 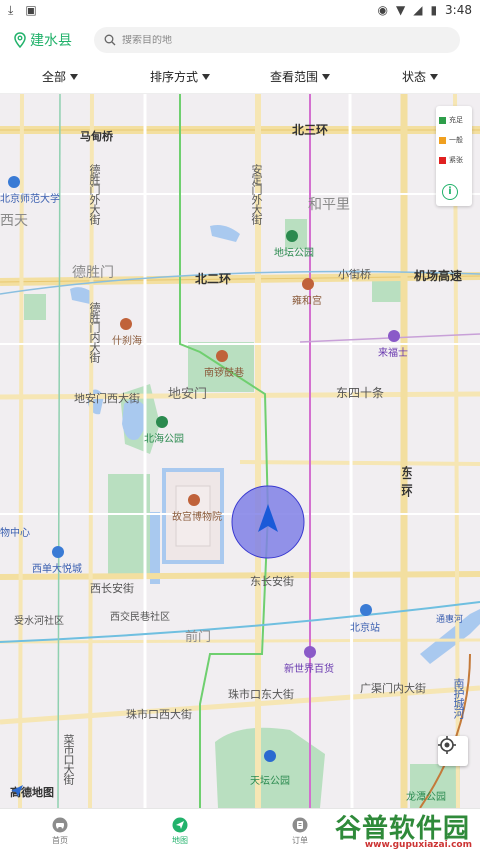 What do you see at coordinates (447, 745) in the screenshot?
I see `crosshair-icon` at bounding box center [447, 745].